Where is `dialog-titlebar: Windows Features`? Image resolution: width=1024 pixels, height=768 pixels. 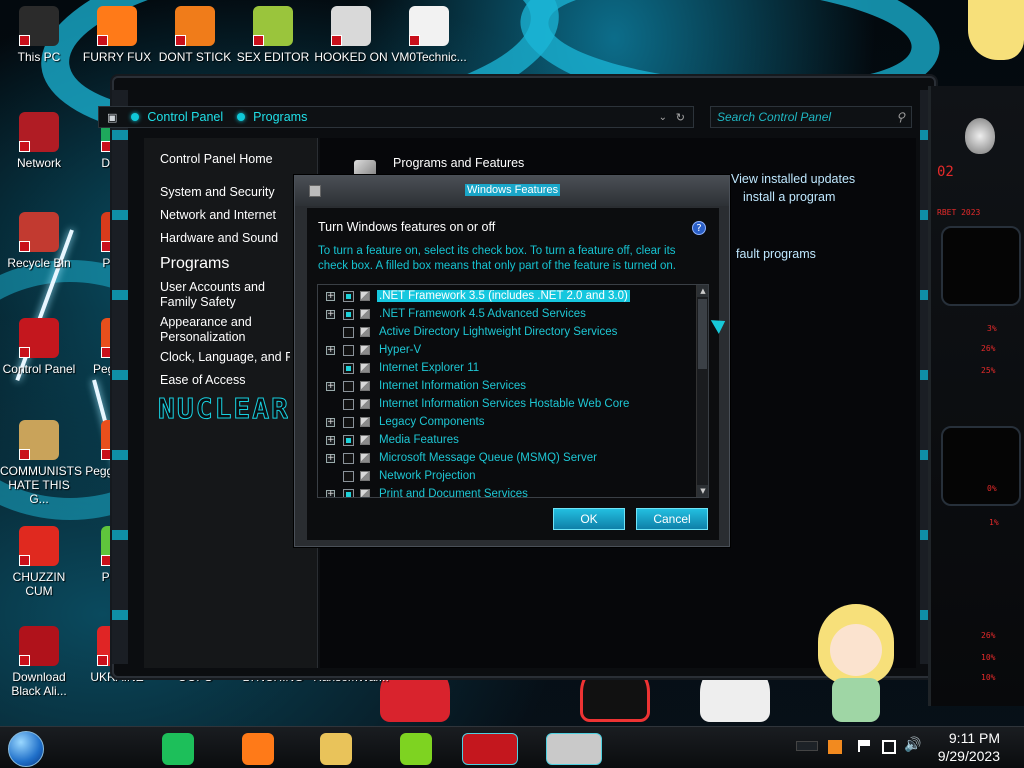
dialog-titlebar: Windows Features is located at coordinates (512, 191).